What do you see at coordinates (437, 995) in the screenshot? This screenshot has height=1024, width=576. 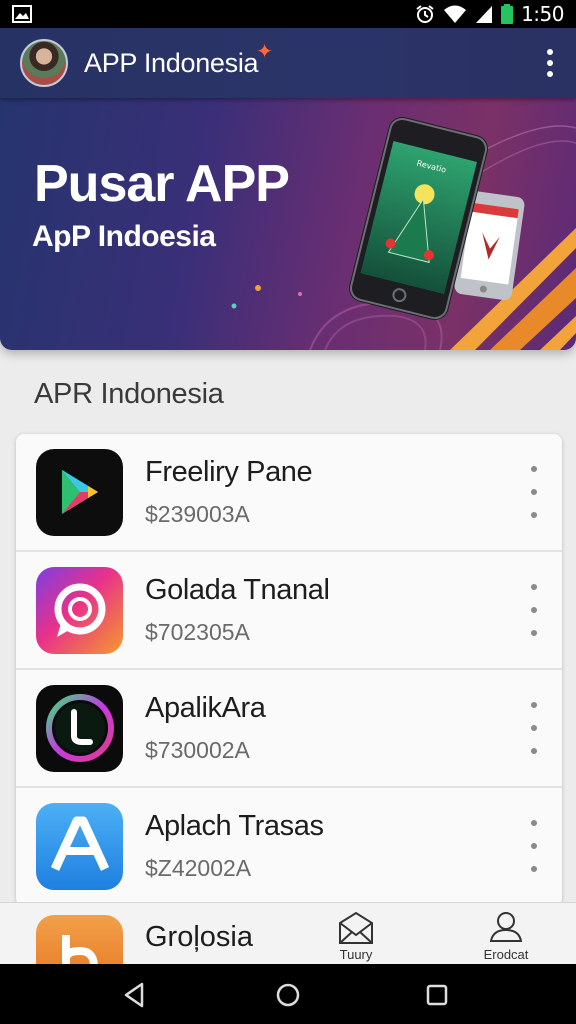 I see `recents-icon` at bounding box center [437, 995].